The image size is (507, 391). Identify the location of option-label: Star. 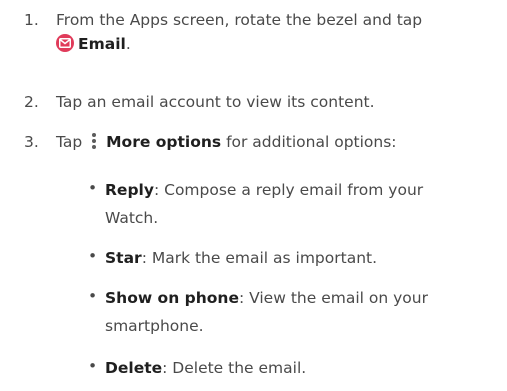
(123, 258).